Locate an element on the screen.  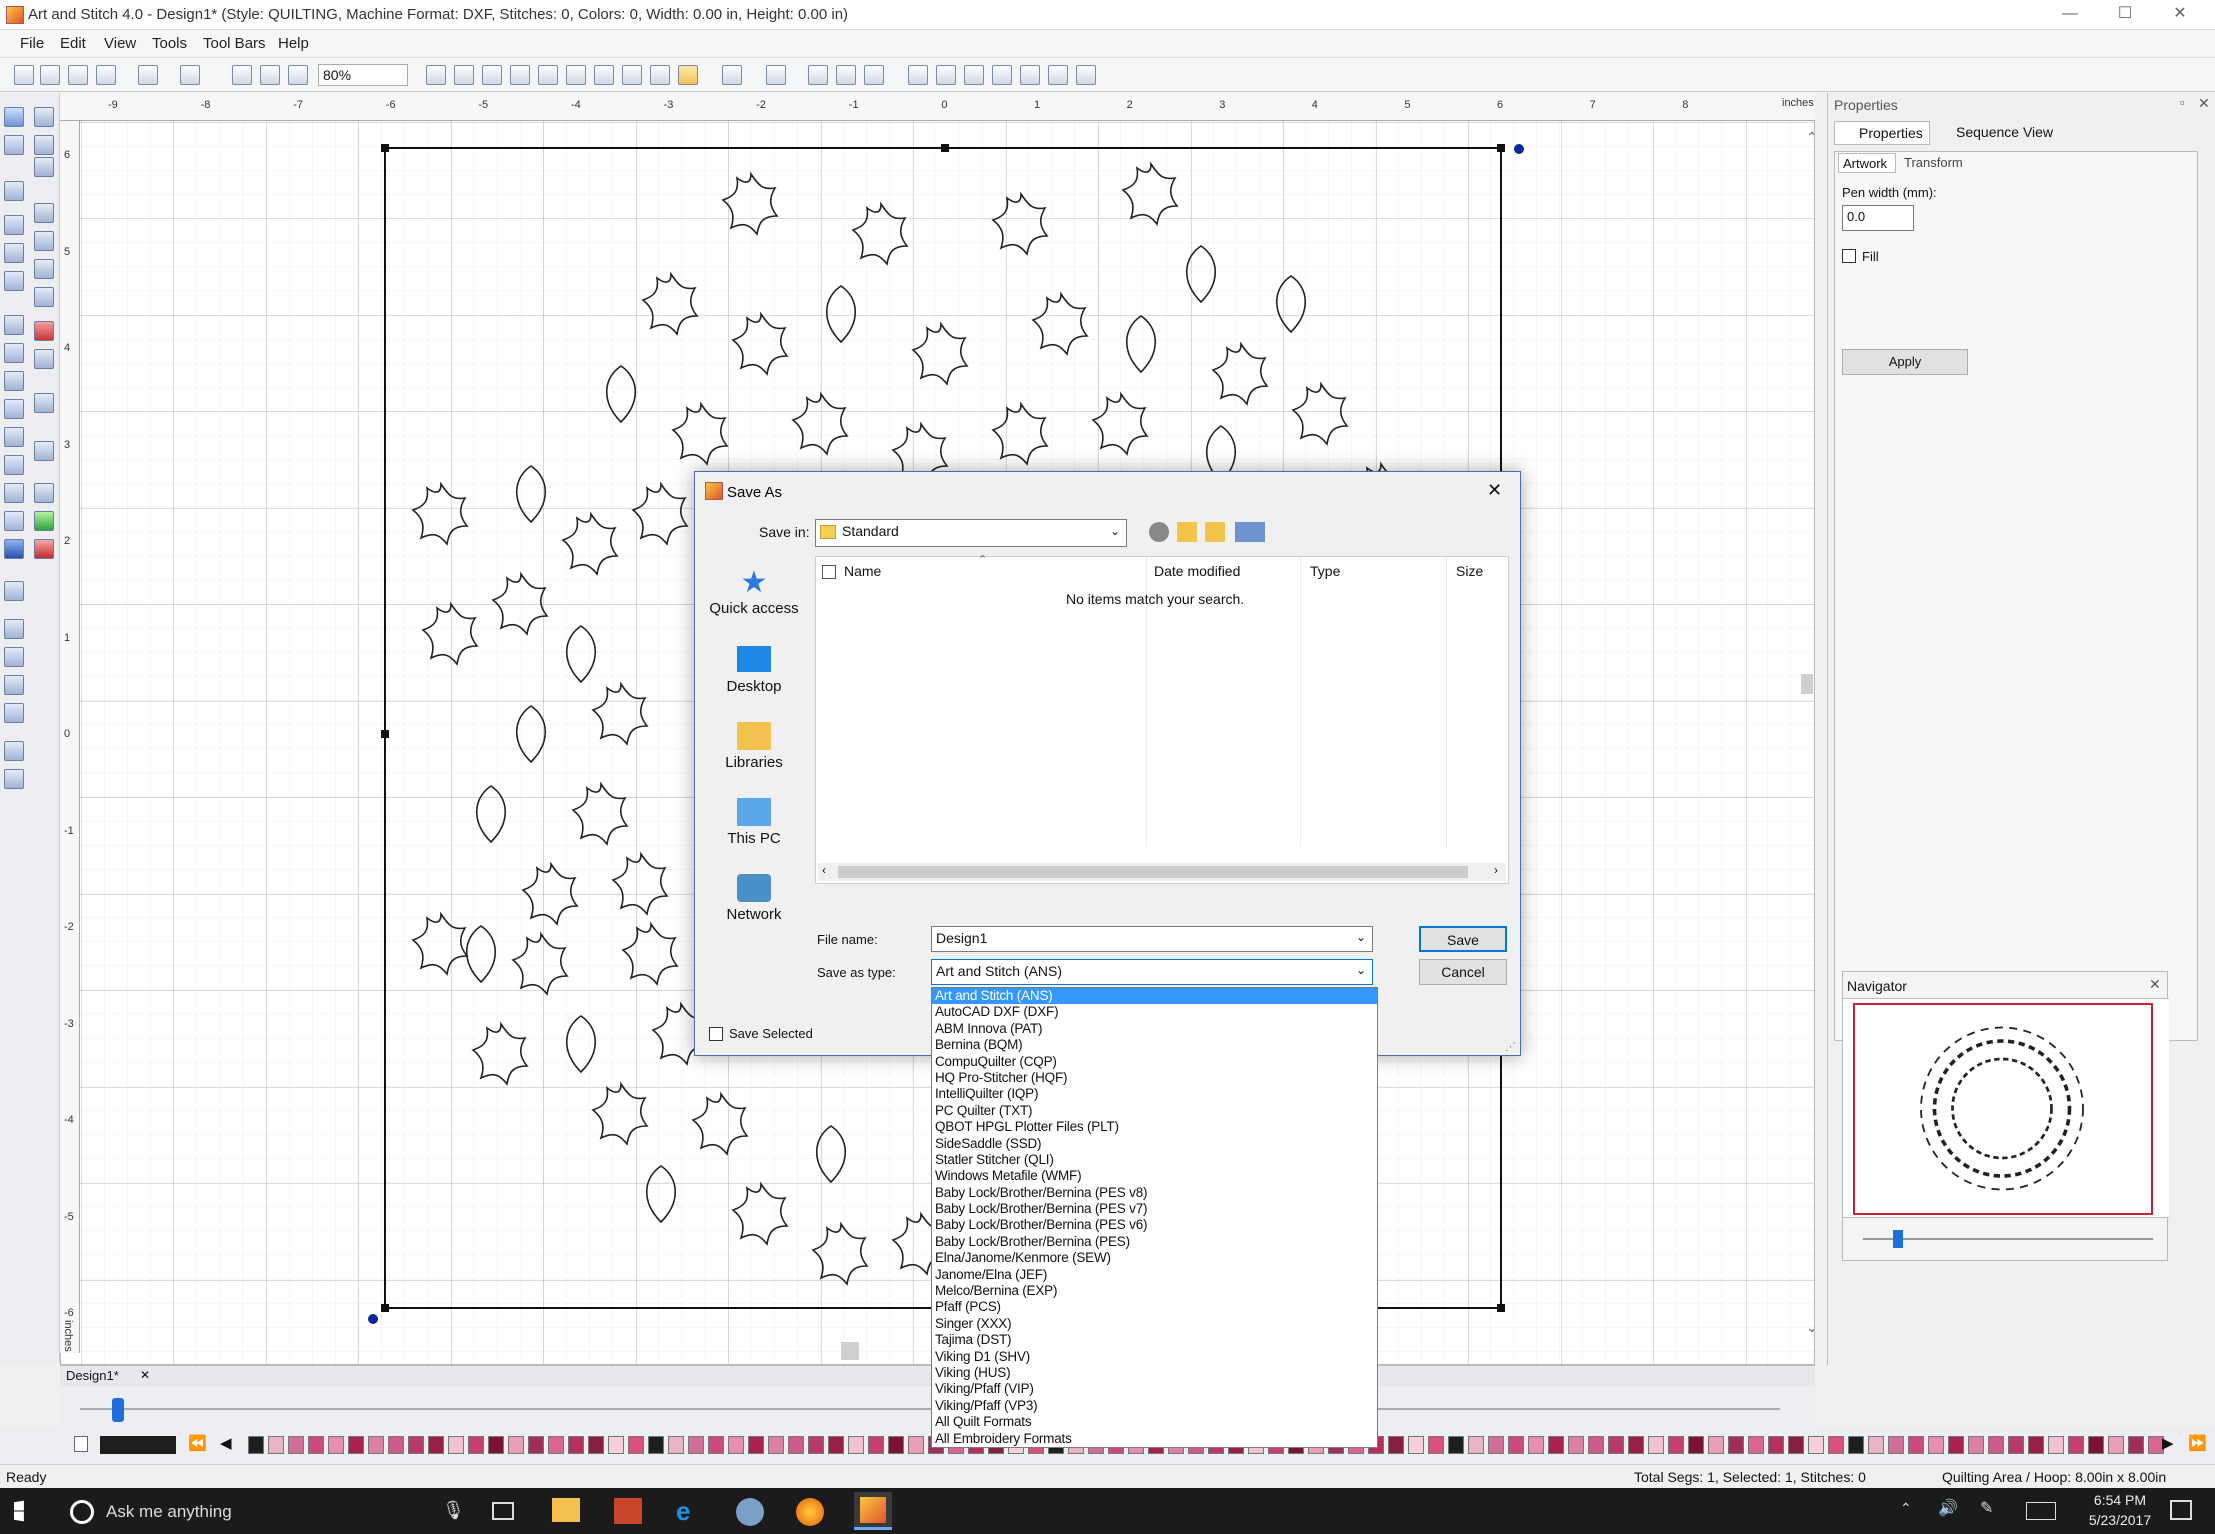
save-type-option: IntelliQuilter (IQP) is located at coordinates (1154, 1094).